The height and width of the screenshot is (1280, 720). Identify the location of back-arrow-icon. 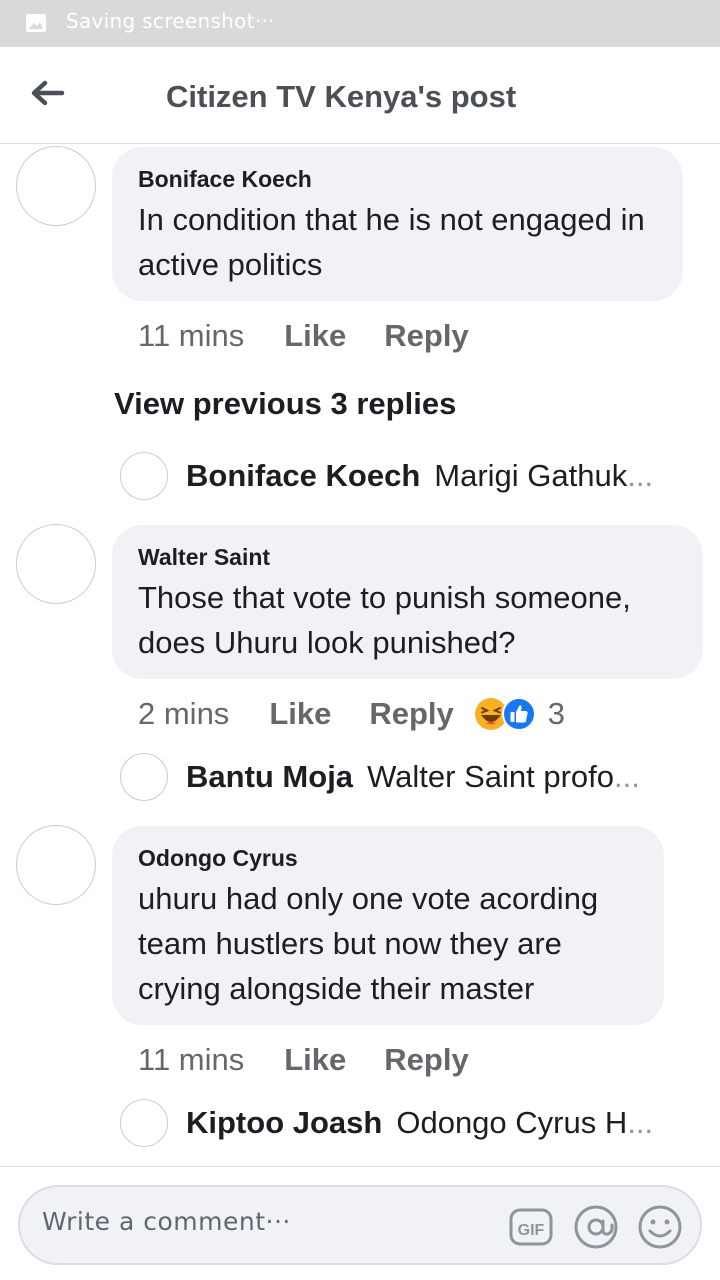
(48, 93).